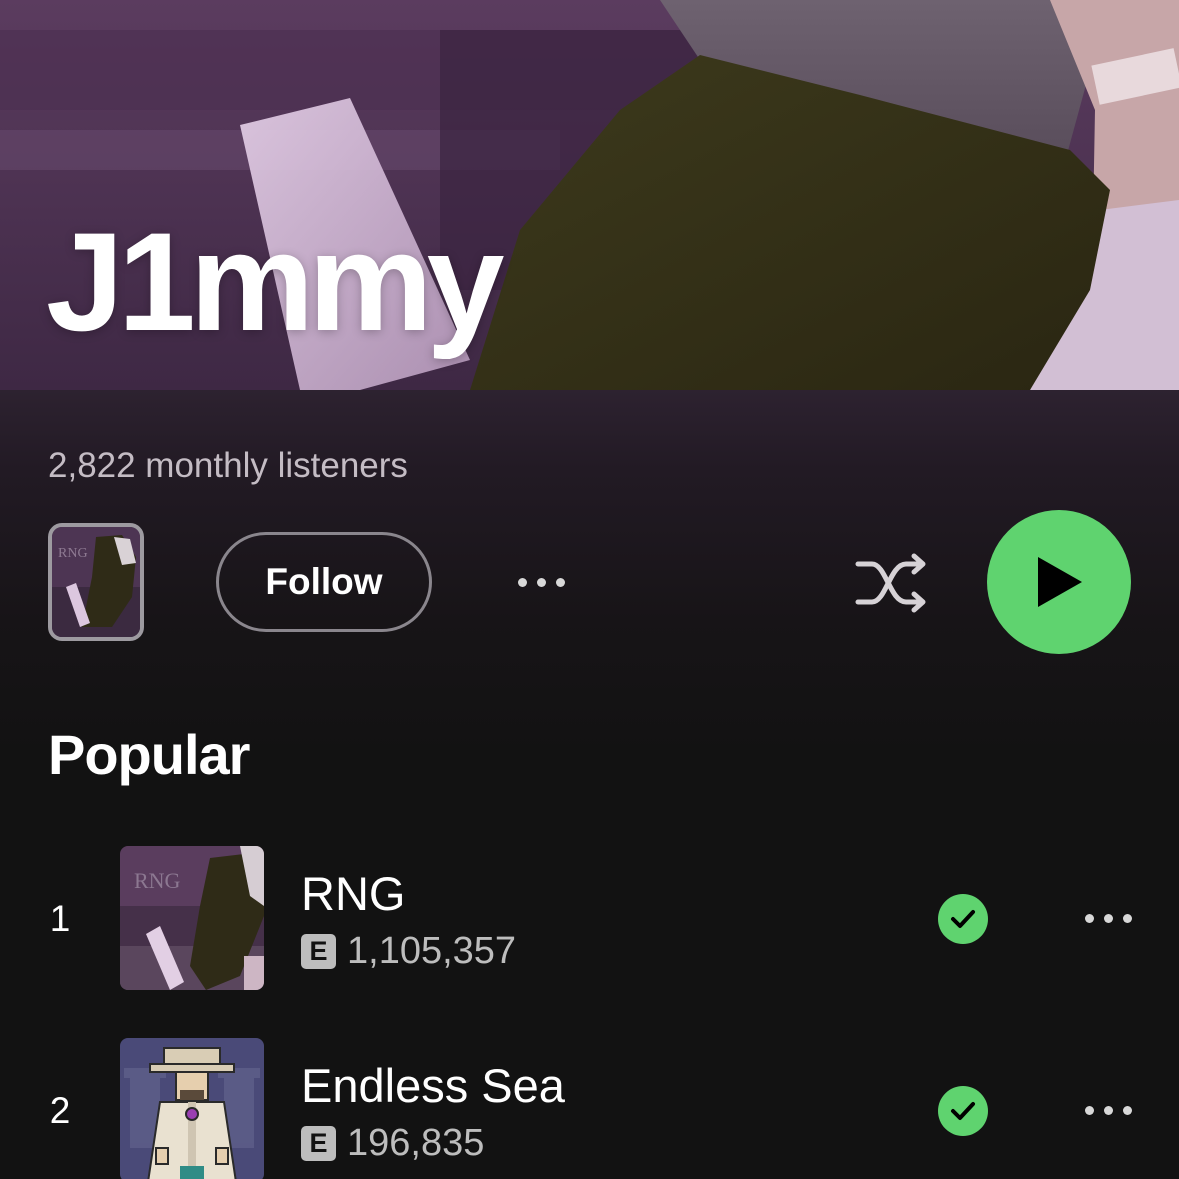  I want to click on follow-button: Follow, so click(324, 582).